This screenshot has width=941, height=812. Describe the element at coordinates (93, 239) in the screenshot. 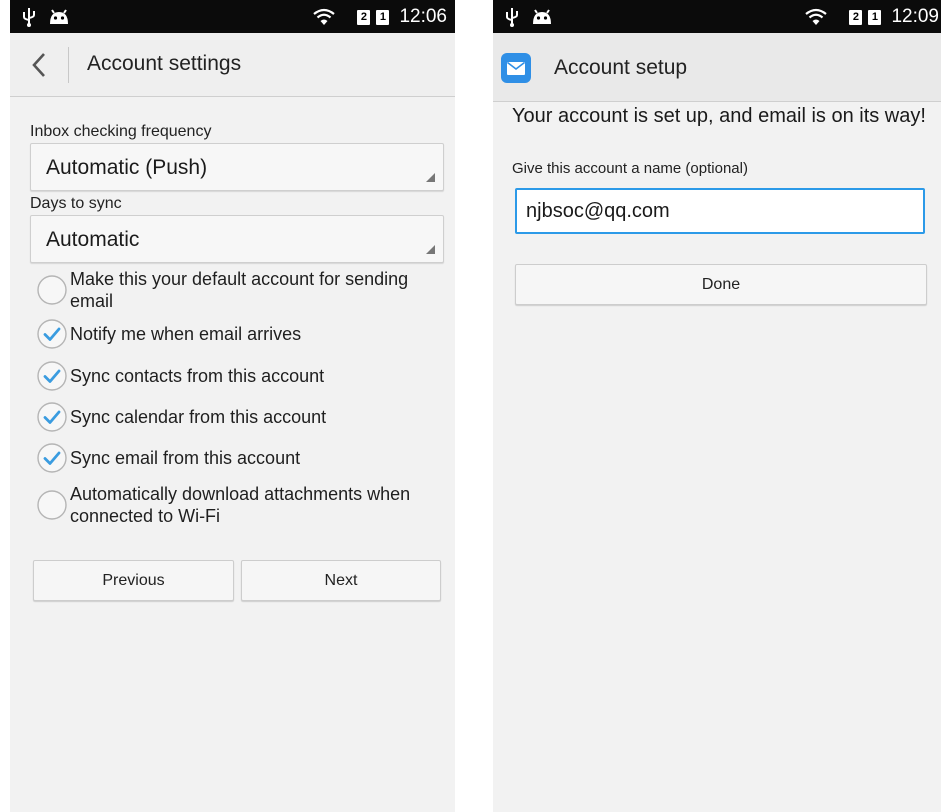

I see `days-to-sync-value: Automatic` at that location.